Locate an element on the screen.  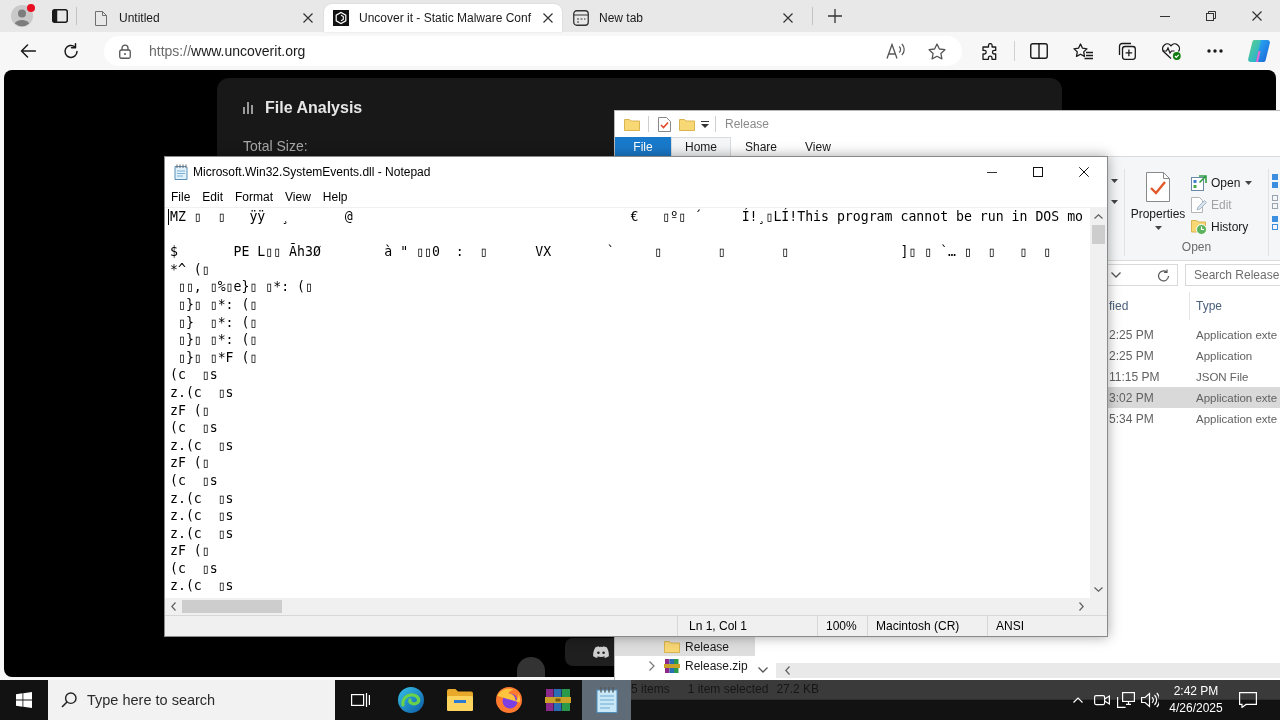
video-camera-icon is located at coordinates (1102, 700).